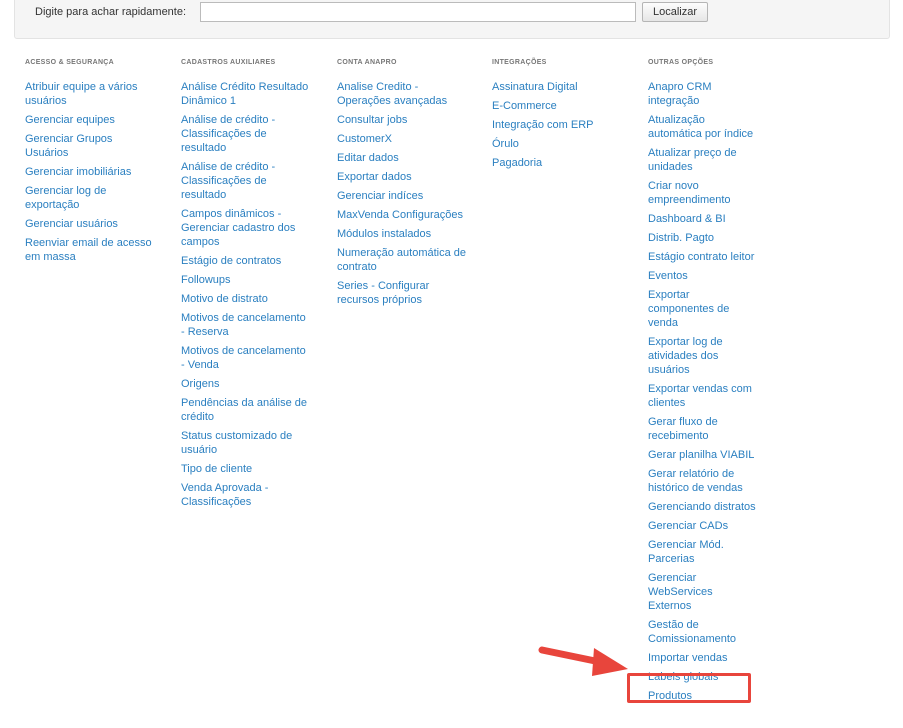 The height and width of the screenshot is (728, 903). Describe the element at coordinates (70, 62) in the screenshot. I see `column-title: ACESSO & SEGURANÇA` at that location.